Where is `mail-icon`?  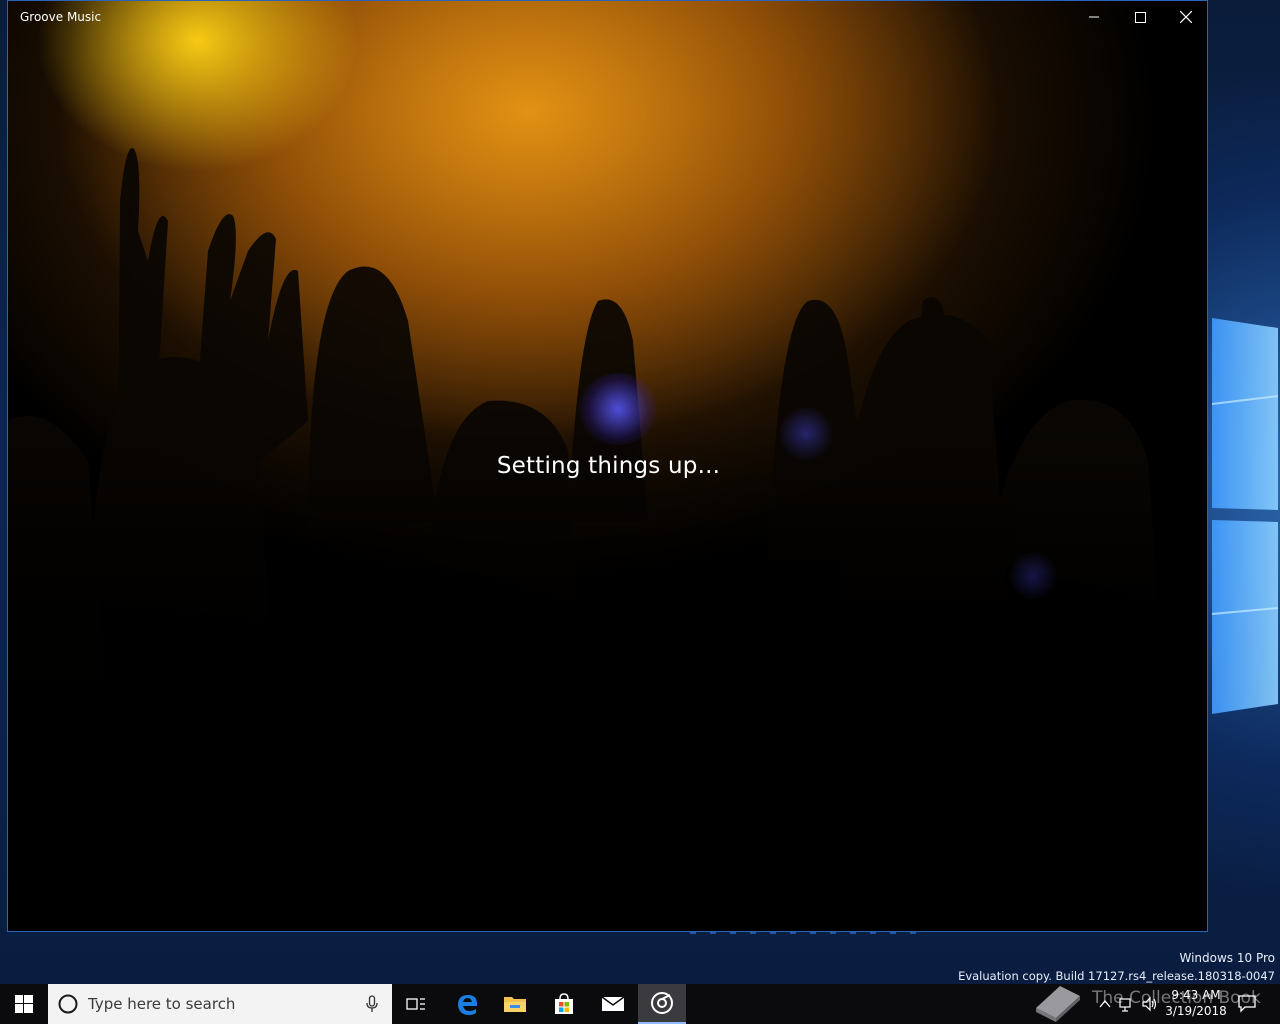
mail-icon is located at coordinates (613, 1003).